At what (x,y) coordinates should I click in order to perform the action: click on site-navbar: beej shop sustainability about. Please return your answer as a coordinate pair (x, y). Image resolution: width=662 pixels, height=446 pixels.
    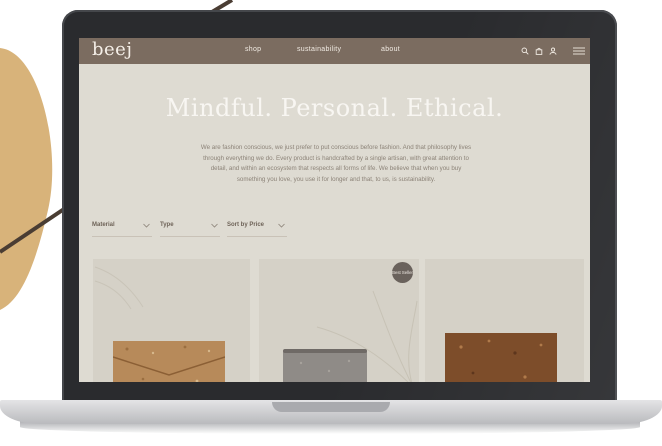
    Looking at the image, I should click on (334, 51).